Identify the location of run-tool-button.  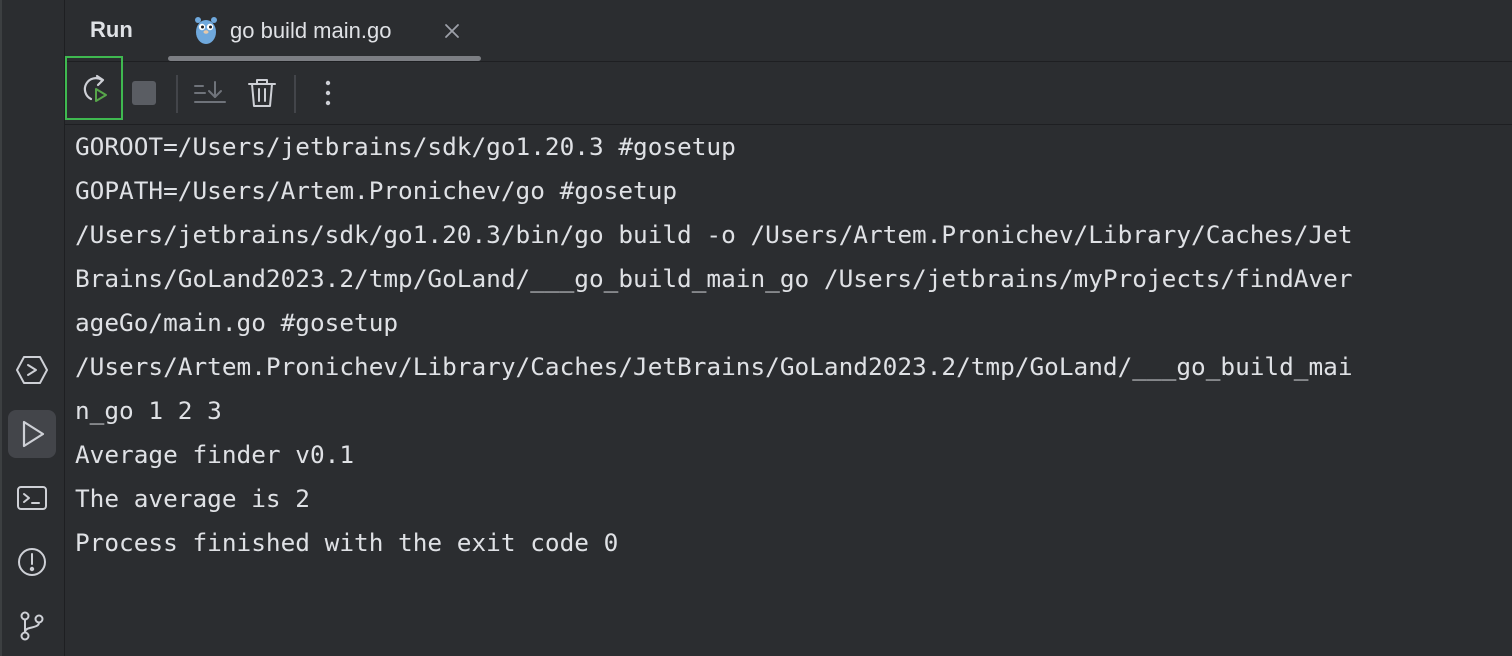
(32, 434).